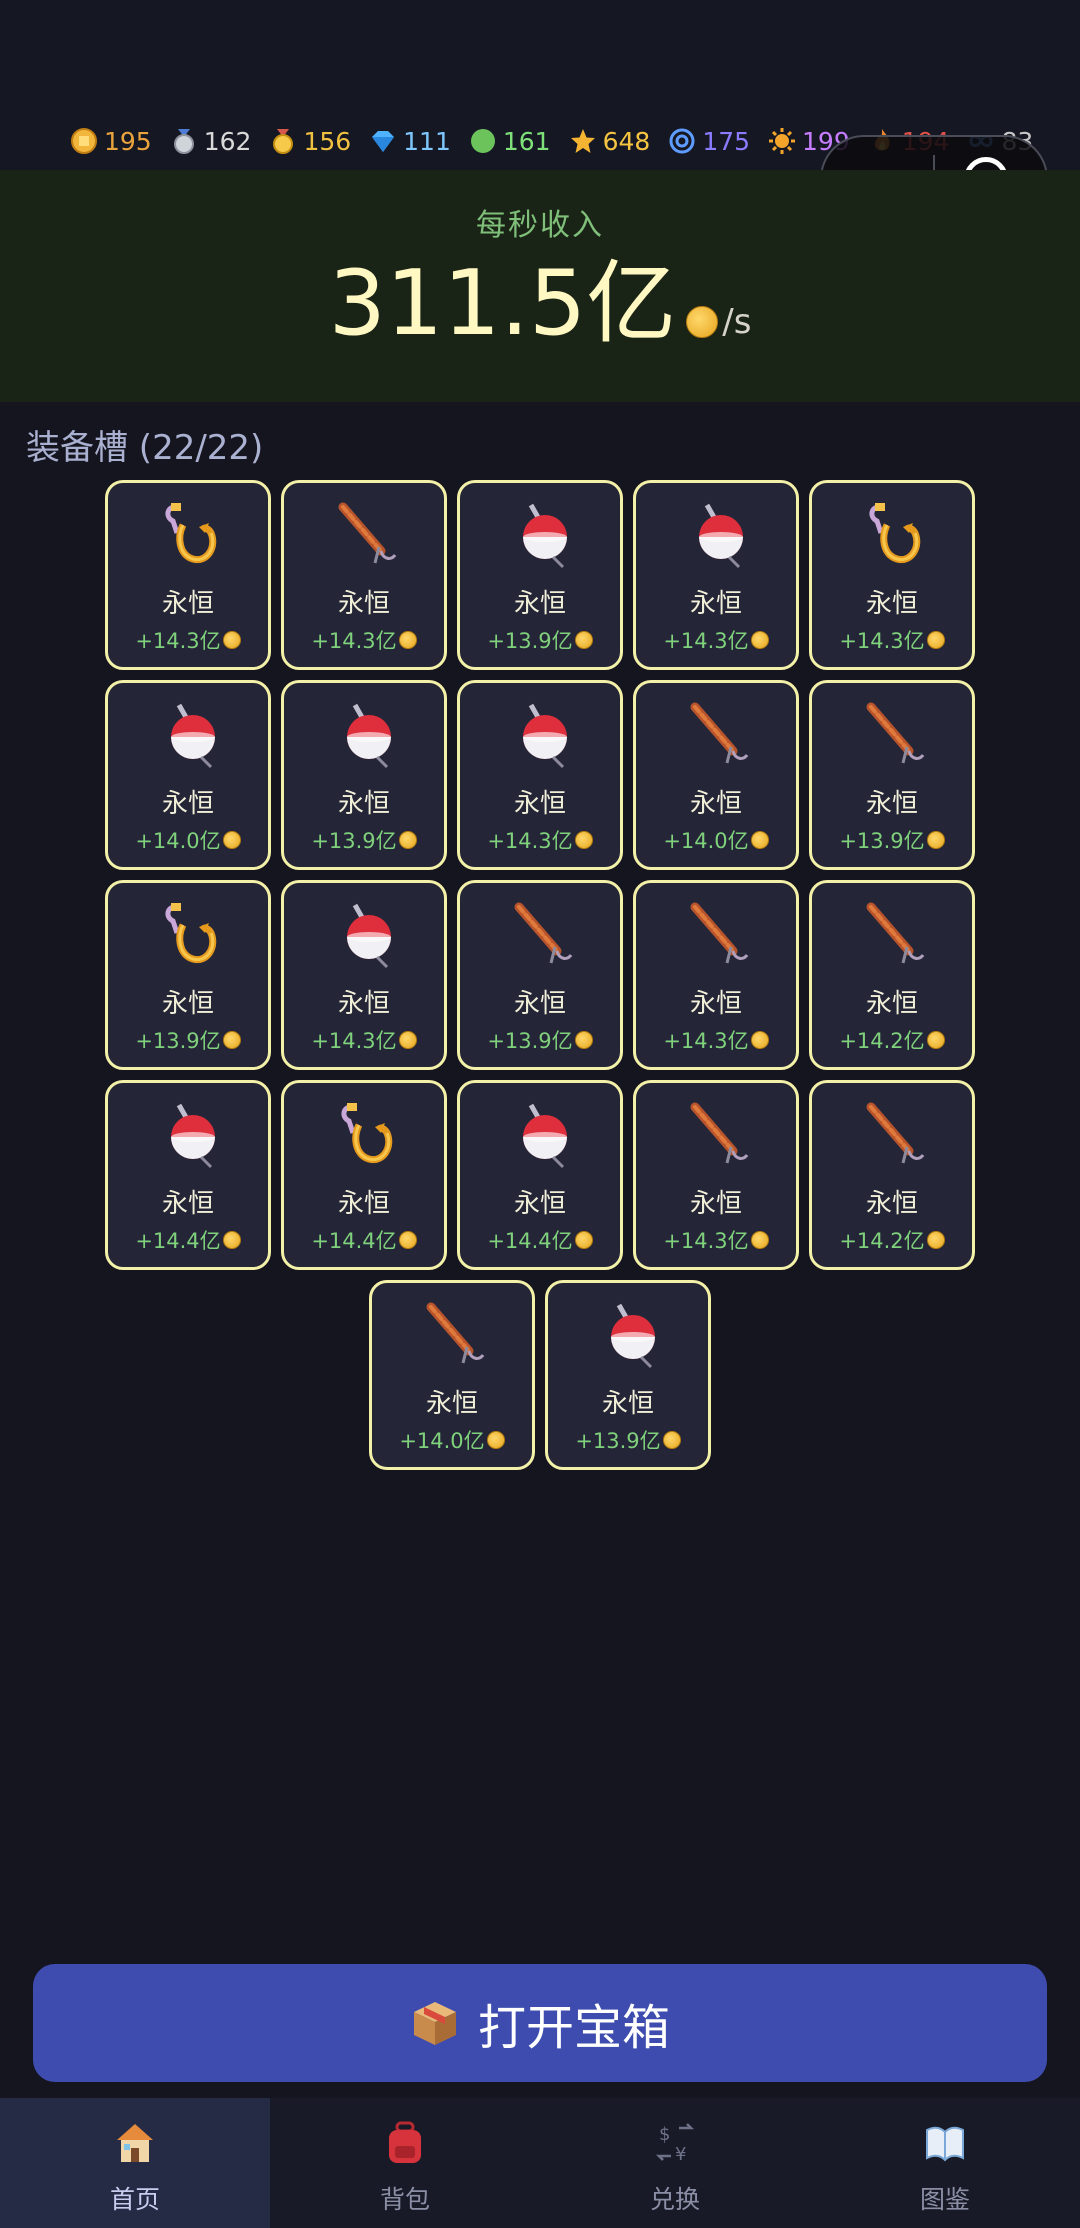  Describe the element at coordinates (227, 141) in the screenshot. I see `resource-value: 162` at that location.